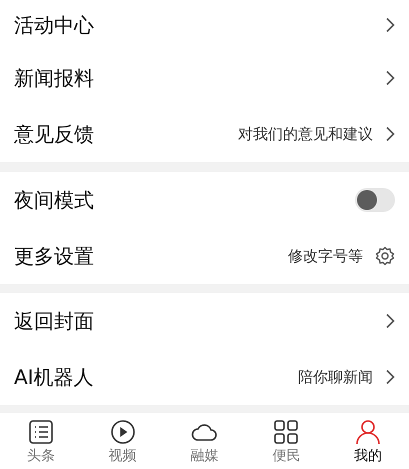 Image resolution: width=409 pixels, height=469 pixels. What do you see at coordinates (385, 256) in the screenshot?
I see `settings-icon` at bounding box center [385, 256].